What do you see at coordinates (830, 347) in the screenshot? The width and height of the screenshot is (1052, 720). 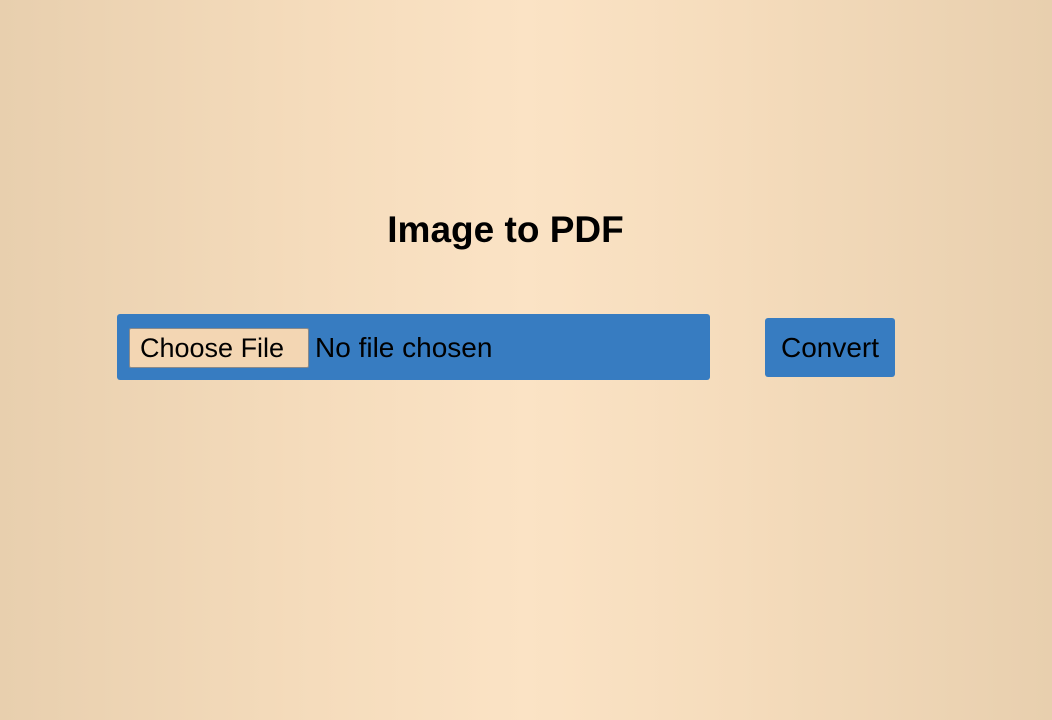 I see `convert-button: Convert` at bounding box center [830, 347].